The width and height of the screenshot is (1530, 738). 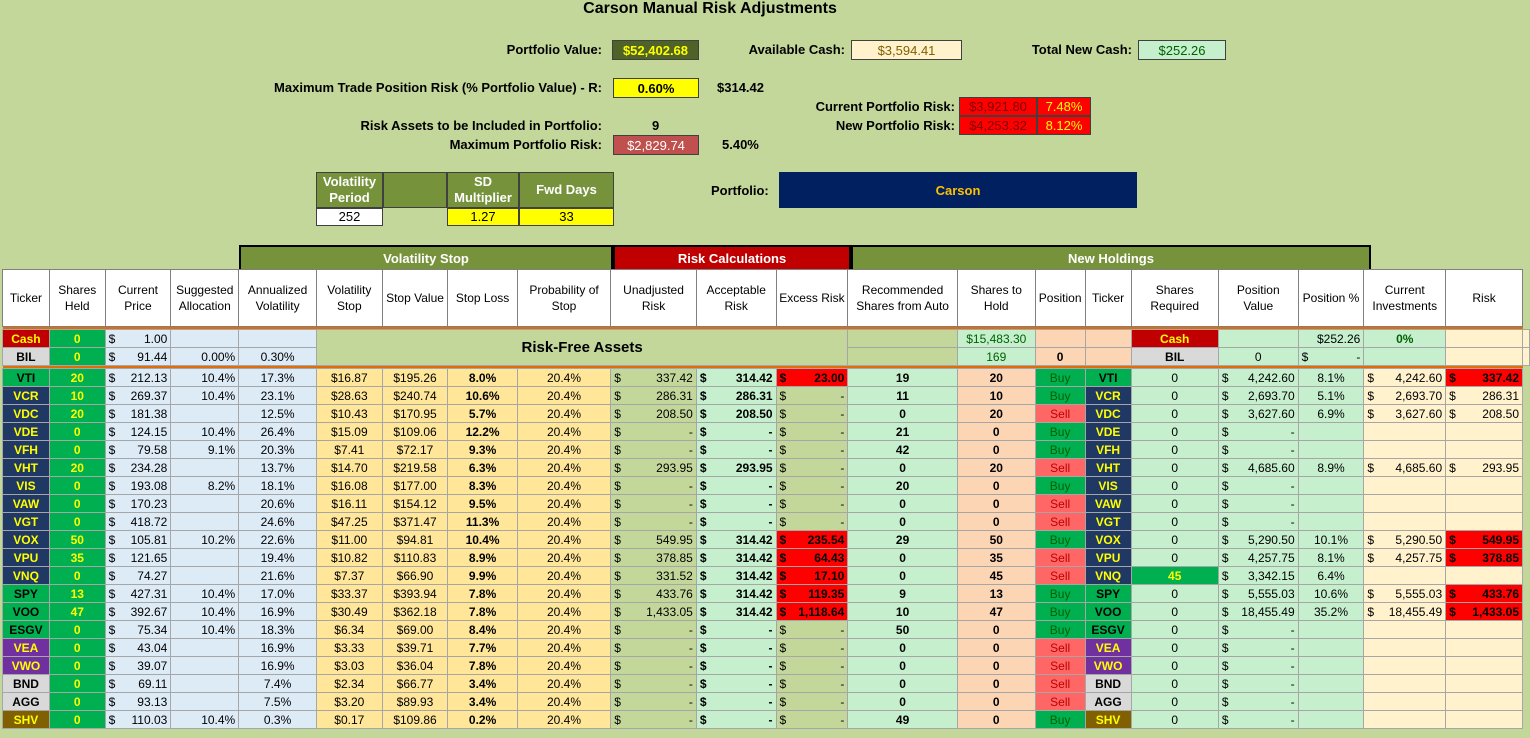 I want to click on ticker-cell: VOO, so click(x=26, y=611).